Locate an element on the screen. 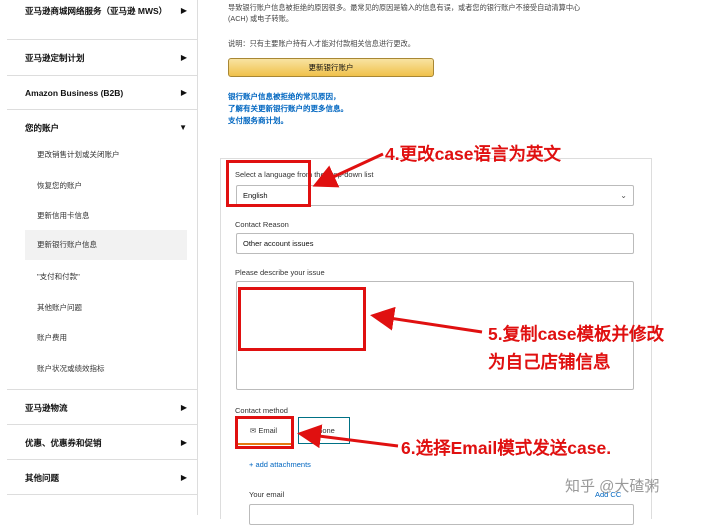  annotation-step5: 5.复制case模板并修改 is located at coordinates (576, 334).